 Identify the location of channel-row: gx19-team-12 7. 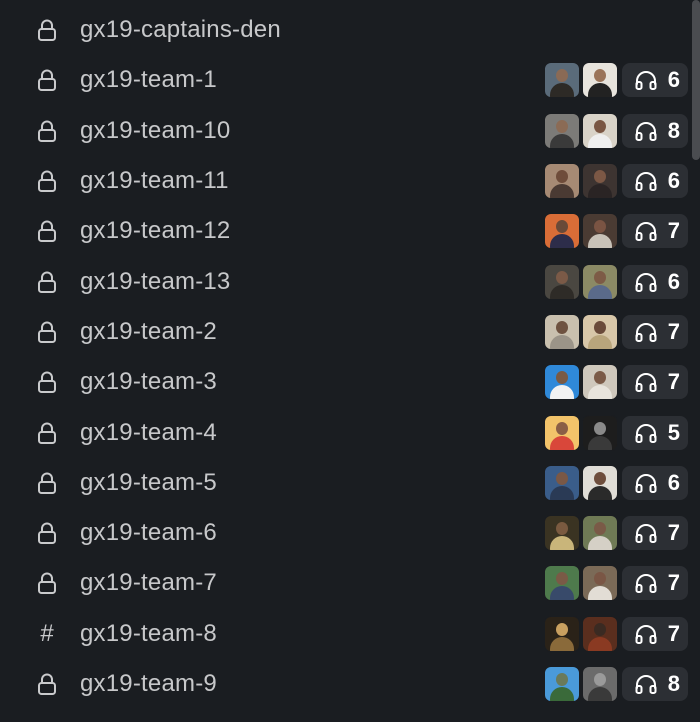
(350, 231).